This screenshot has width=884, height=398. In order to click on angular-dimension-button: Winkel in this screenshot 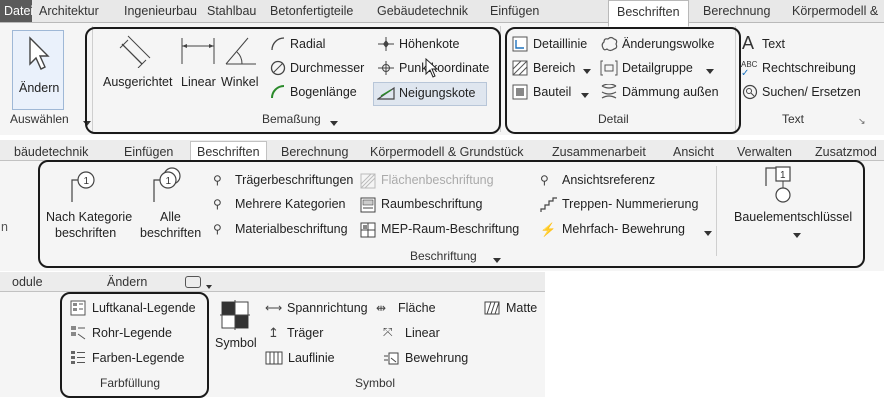, I will do `click(240, 82)`.